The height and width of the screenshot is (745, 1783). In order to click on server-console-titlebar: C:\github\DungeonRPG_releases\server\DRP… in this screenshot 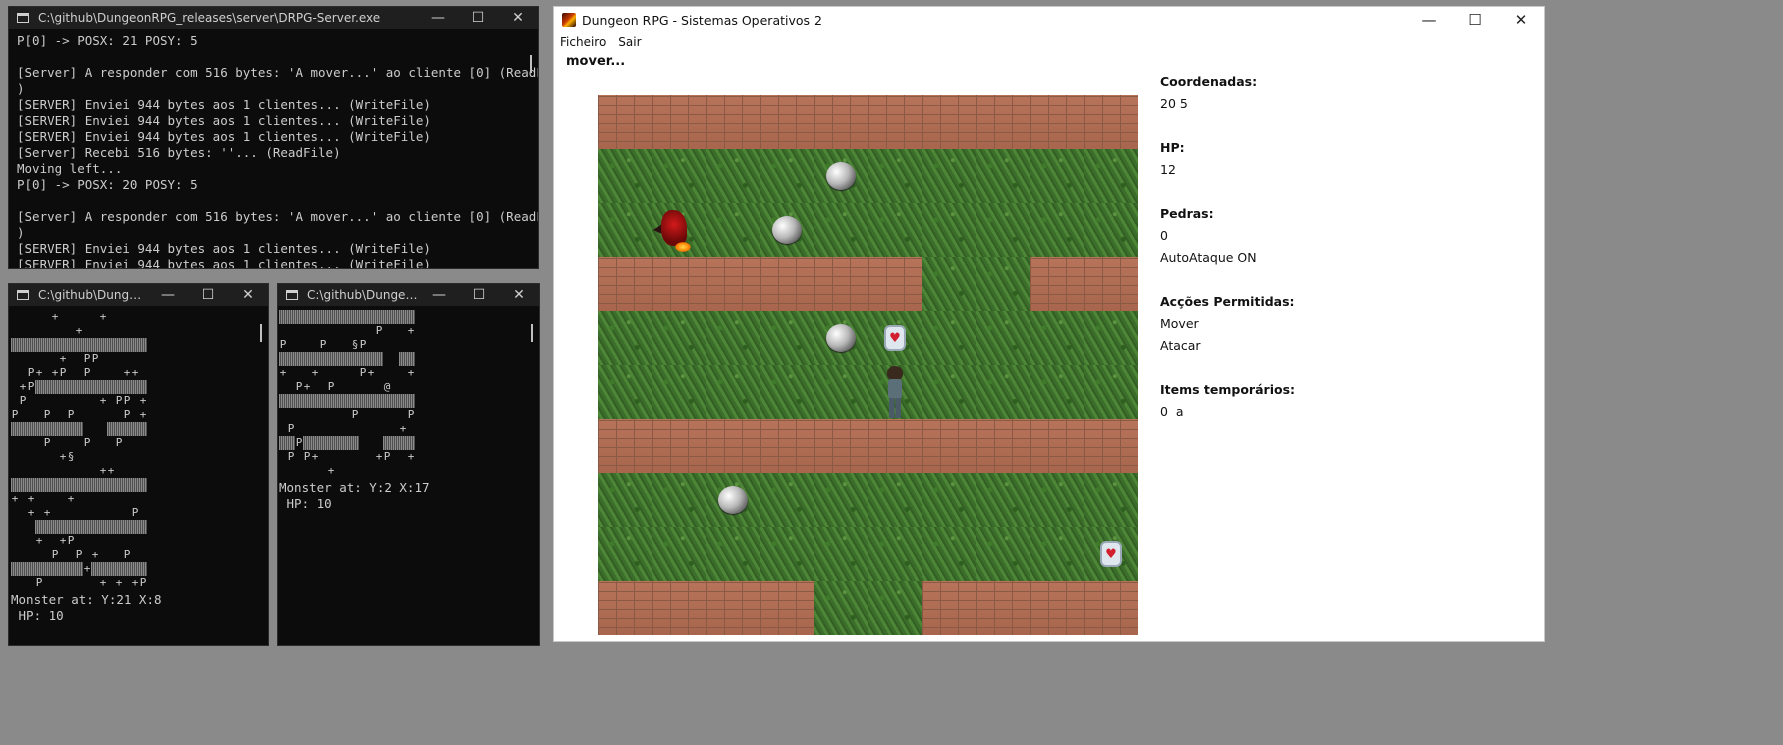, I will do `click(273, 18)`.